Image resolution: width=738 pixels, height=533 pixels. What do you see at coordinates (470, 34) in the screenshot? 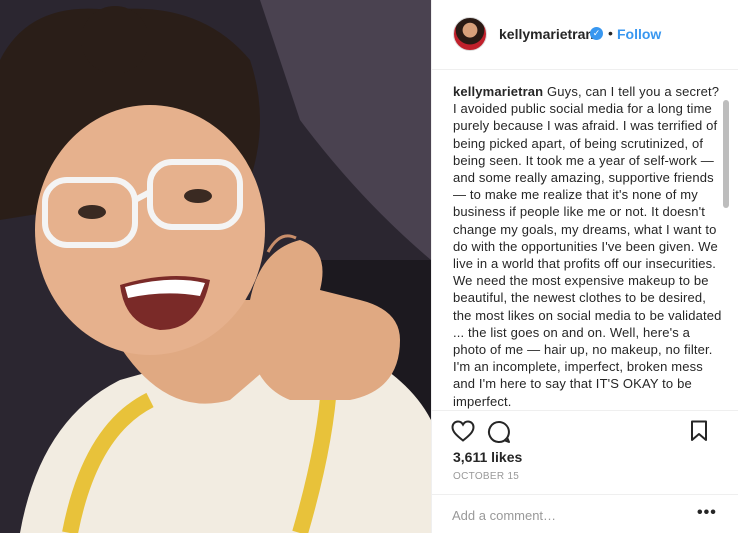
I see `avatar` at bounding box center [470, 34].